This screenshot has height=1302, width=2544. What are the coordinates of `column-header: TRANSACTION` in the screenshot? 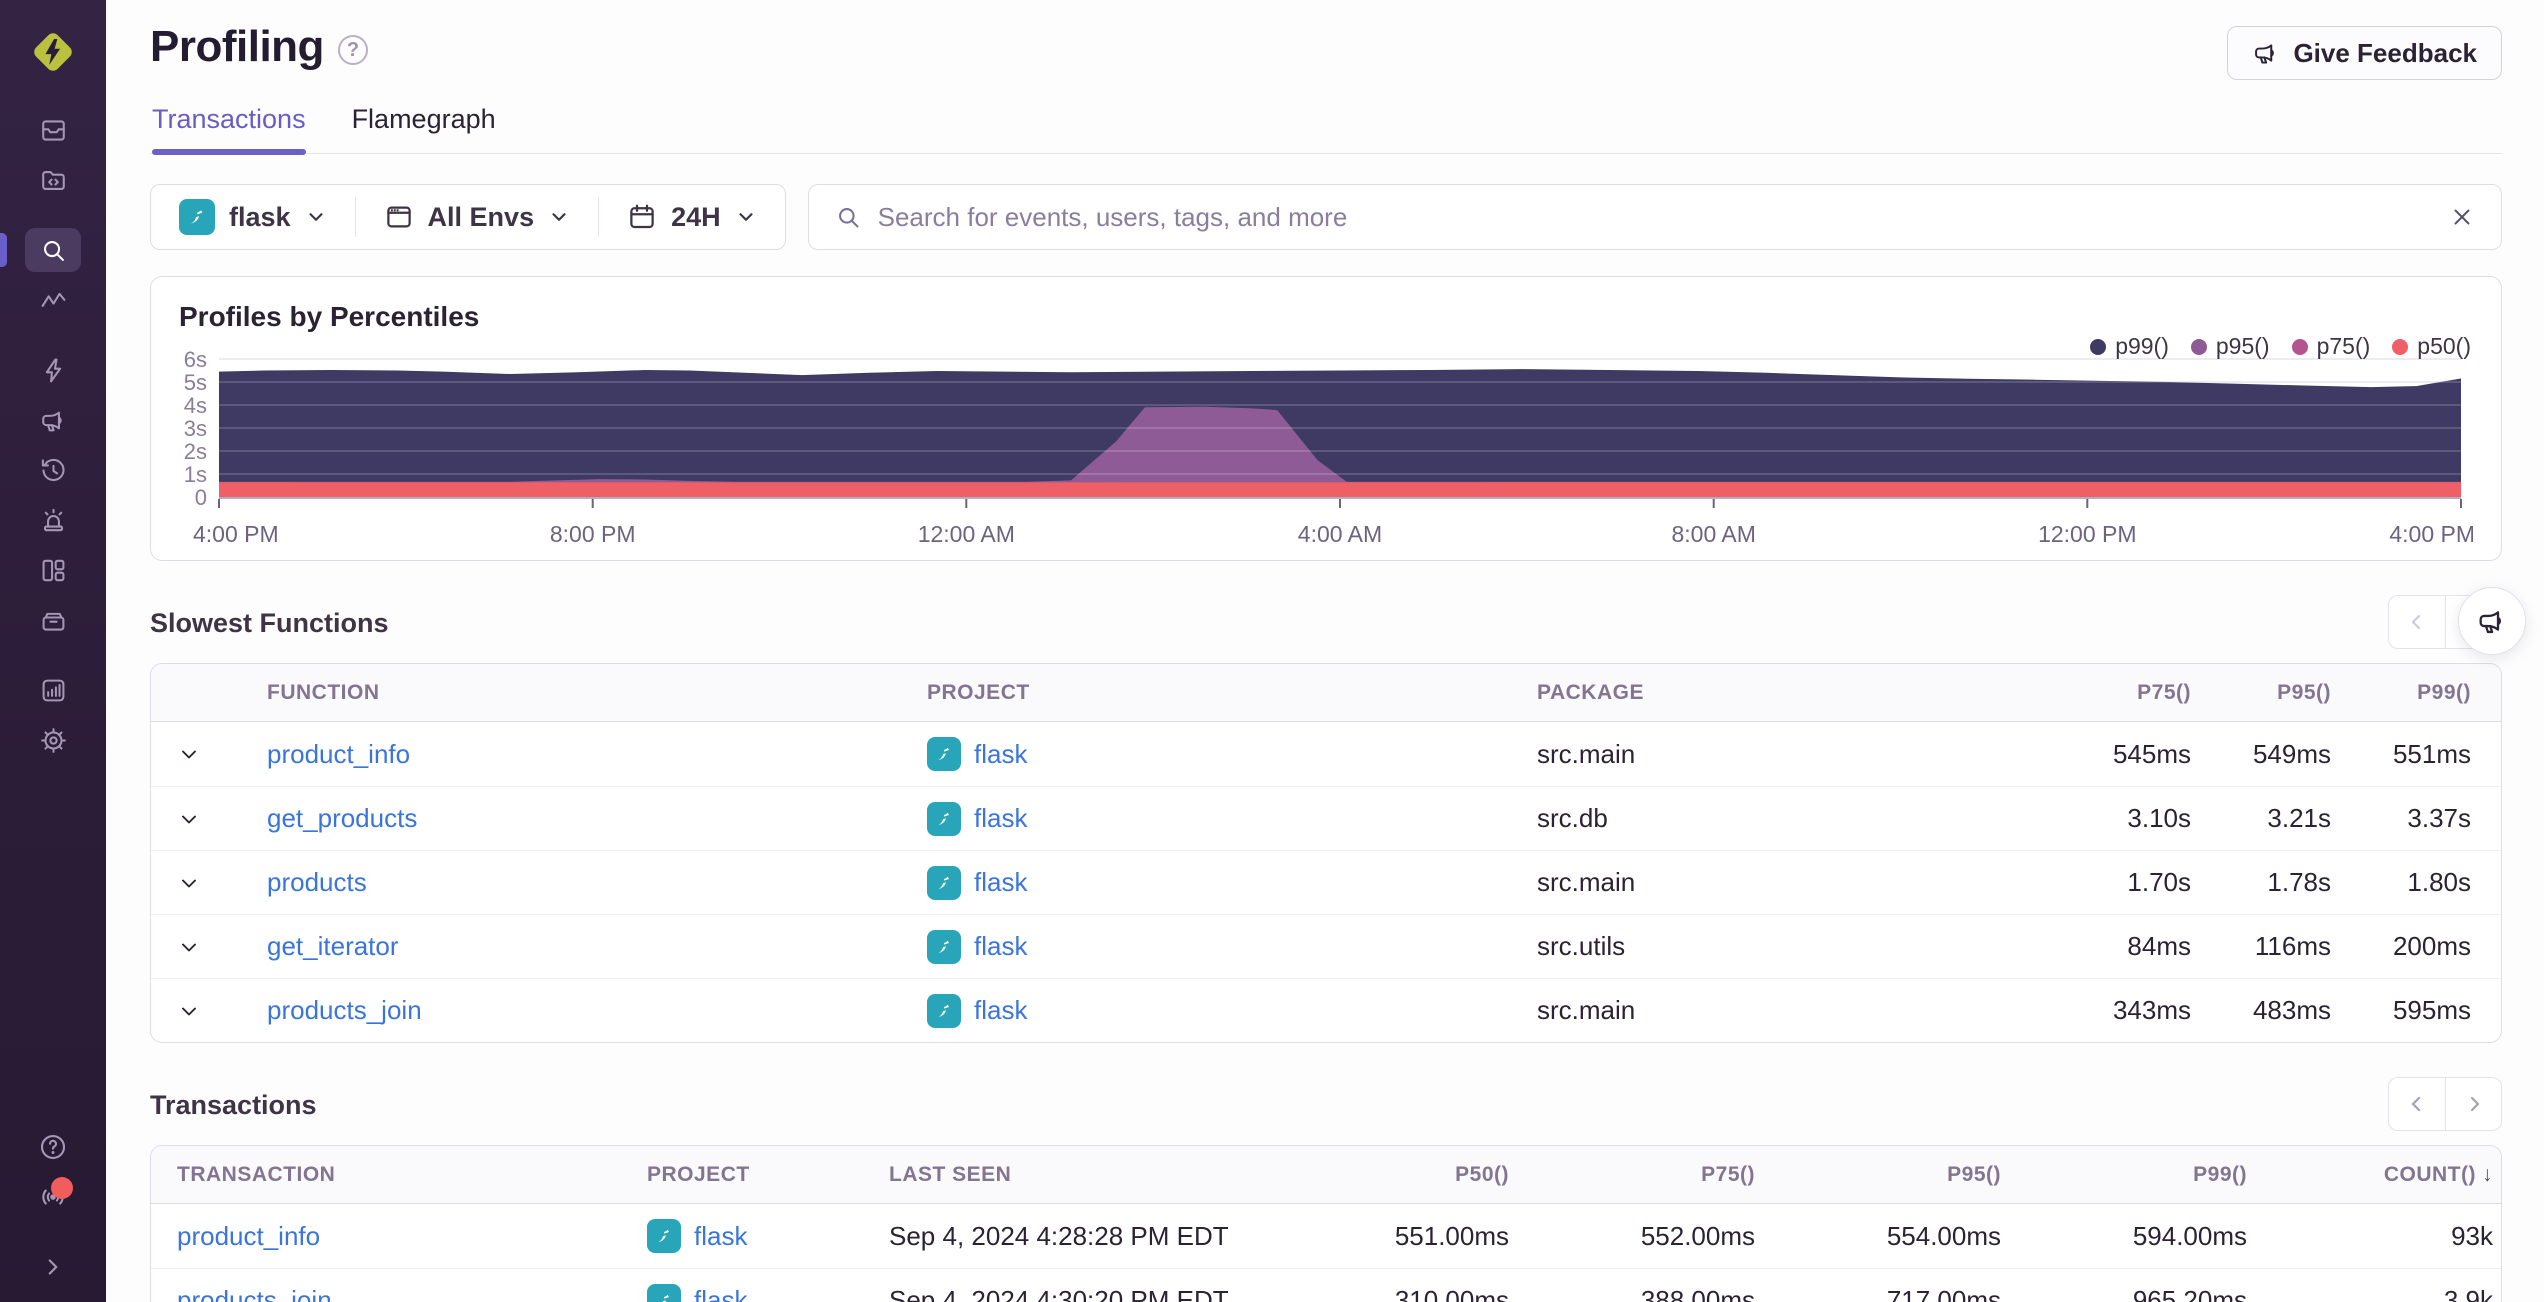 It's located at (412, 1175).